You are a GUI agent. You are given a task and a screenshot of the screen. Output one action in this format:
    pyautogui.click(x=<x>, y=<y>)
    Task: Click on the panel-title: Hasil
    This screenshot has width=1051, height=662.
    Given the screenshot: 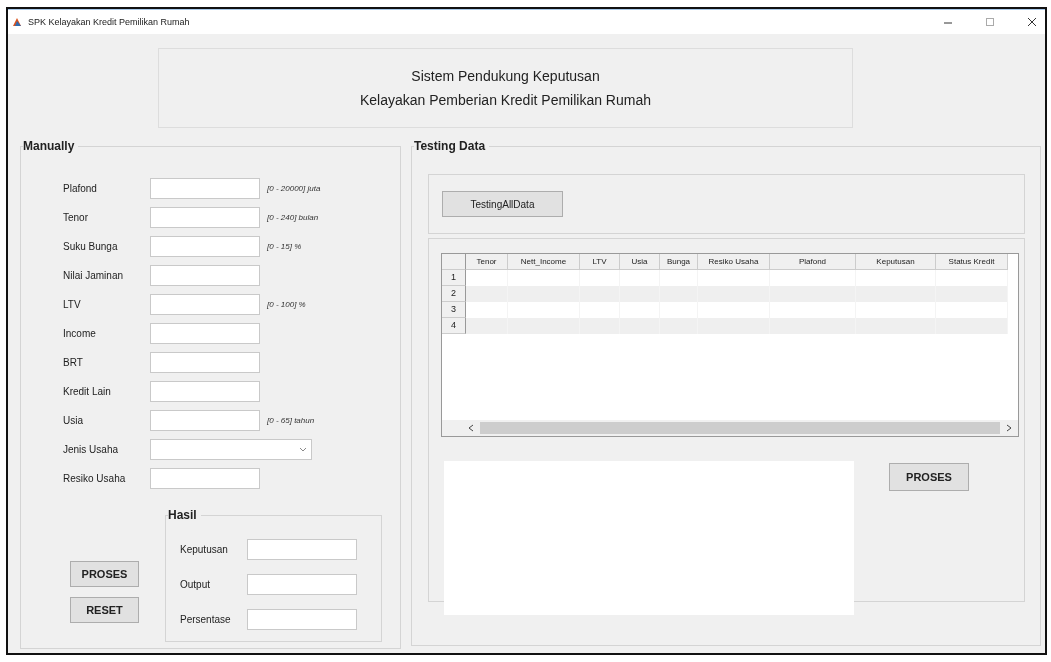 What is the action you would take?
    pyautogui.click(x=184, y=515)
    